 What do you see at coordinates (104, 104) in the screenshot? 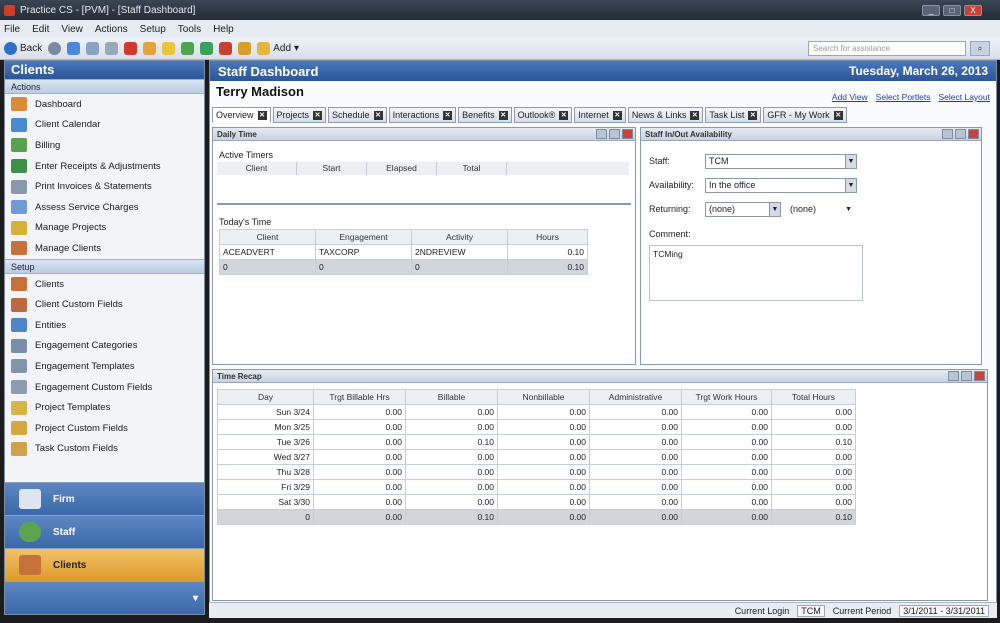
I see `nav-item-dashboard: Dashboard` at bounding box center [104, 104].